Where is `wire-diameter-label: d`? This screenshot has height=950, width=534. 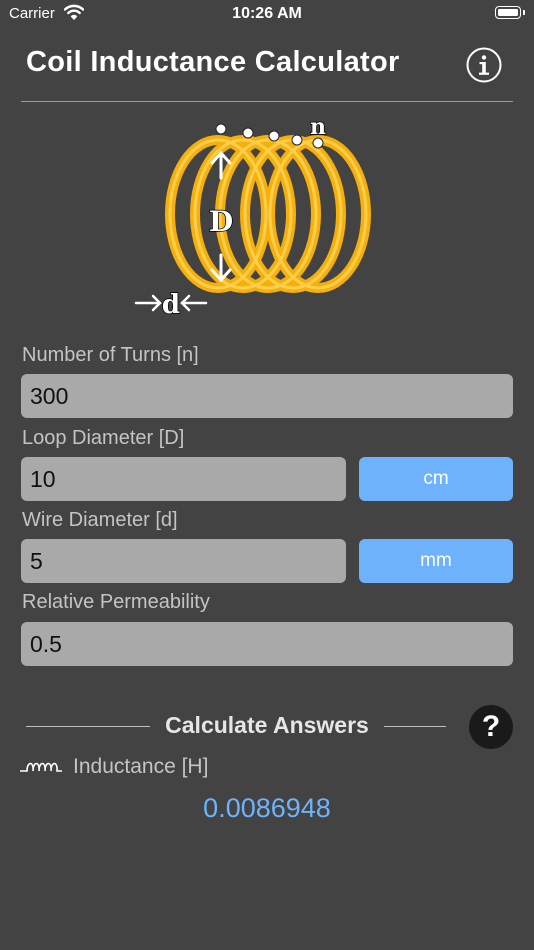 wire-diameter-label: d is located at coordinates (171, 305).